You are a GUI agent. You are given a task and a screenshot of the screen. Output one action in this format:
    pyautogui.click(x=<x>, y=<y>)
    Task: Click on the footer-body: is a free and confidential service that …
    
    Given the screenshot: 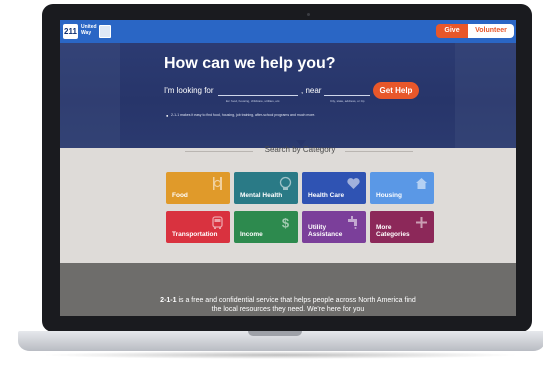 What is the action you would take?
    pyautogui.click(x=296, y=305)
    